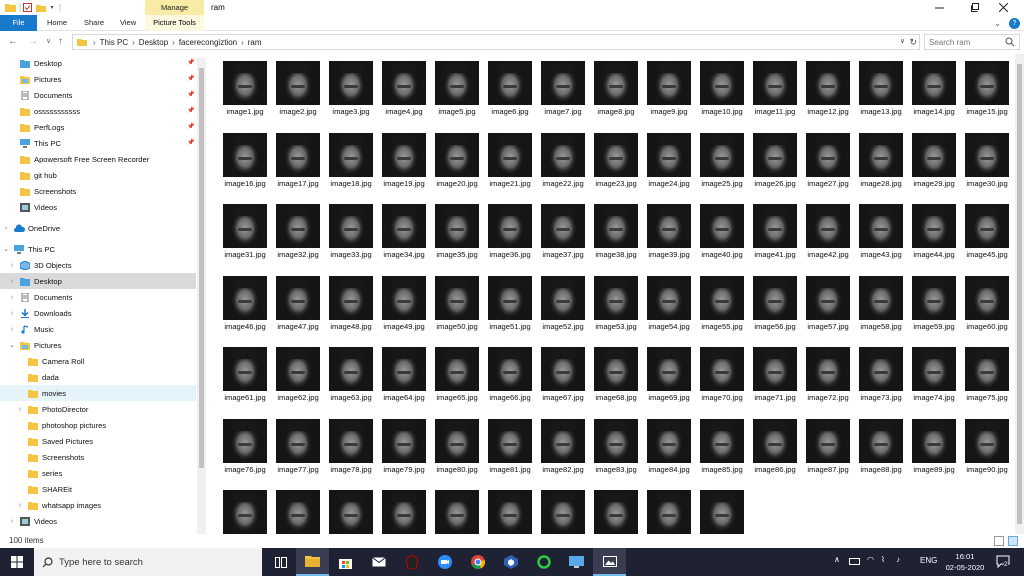  Describe the element at coordinates (404, 509) in the screenshot. I see `file-tile: image94.jpg` at that location.